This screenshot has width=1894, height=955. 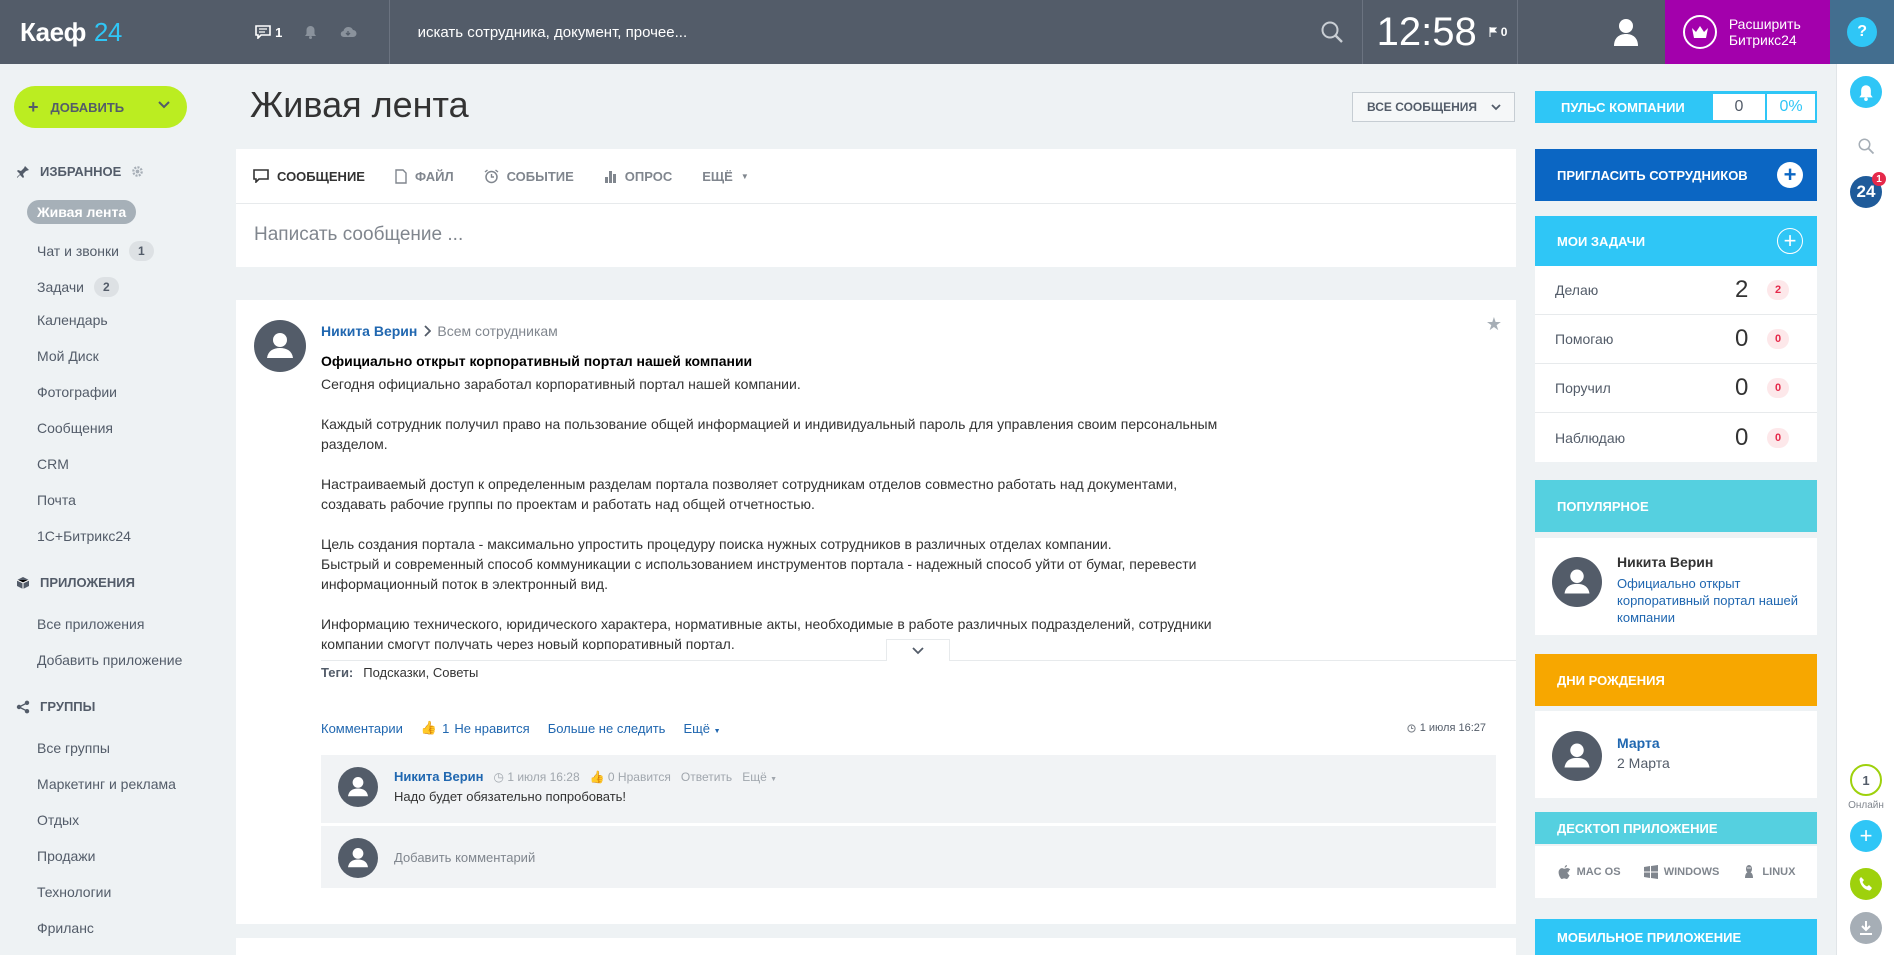 I want to click on sidebar-item-disk: Мой Диск, so click(x=68, y=356).